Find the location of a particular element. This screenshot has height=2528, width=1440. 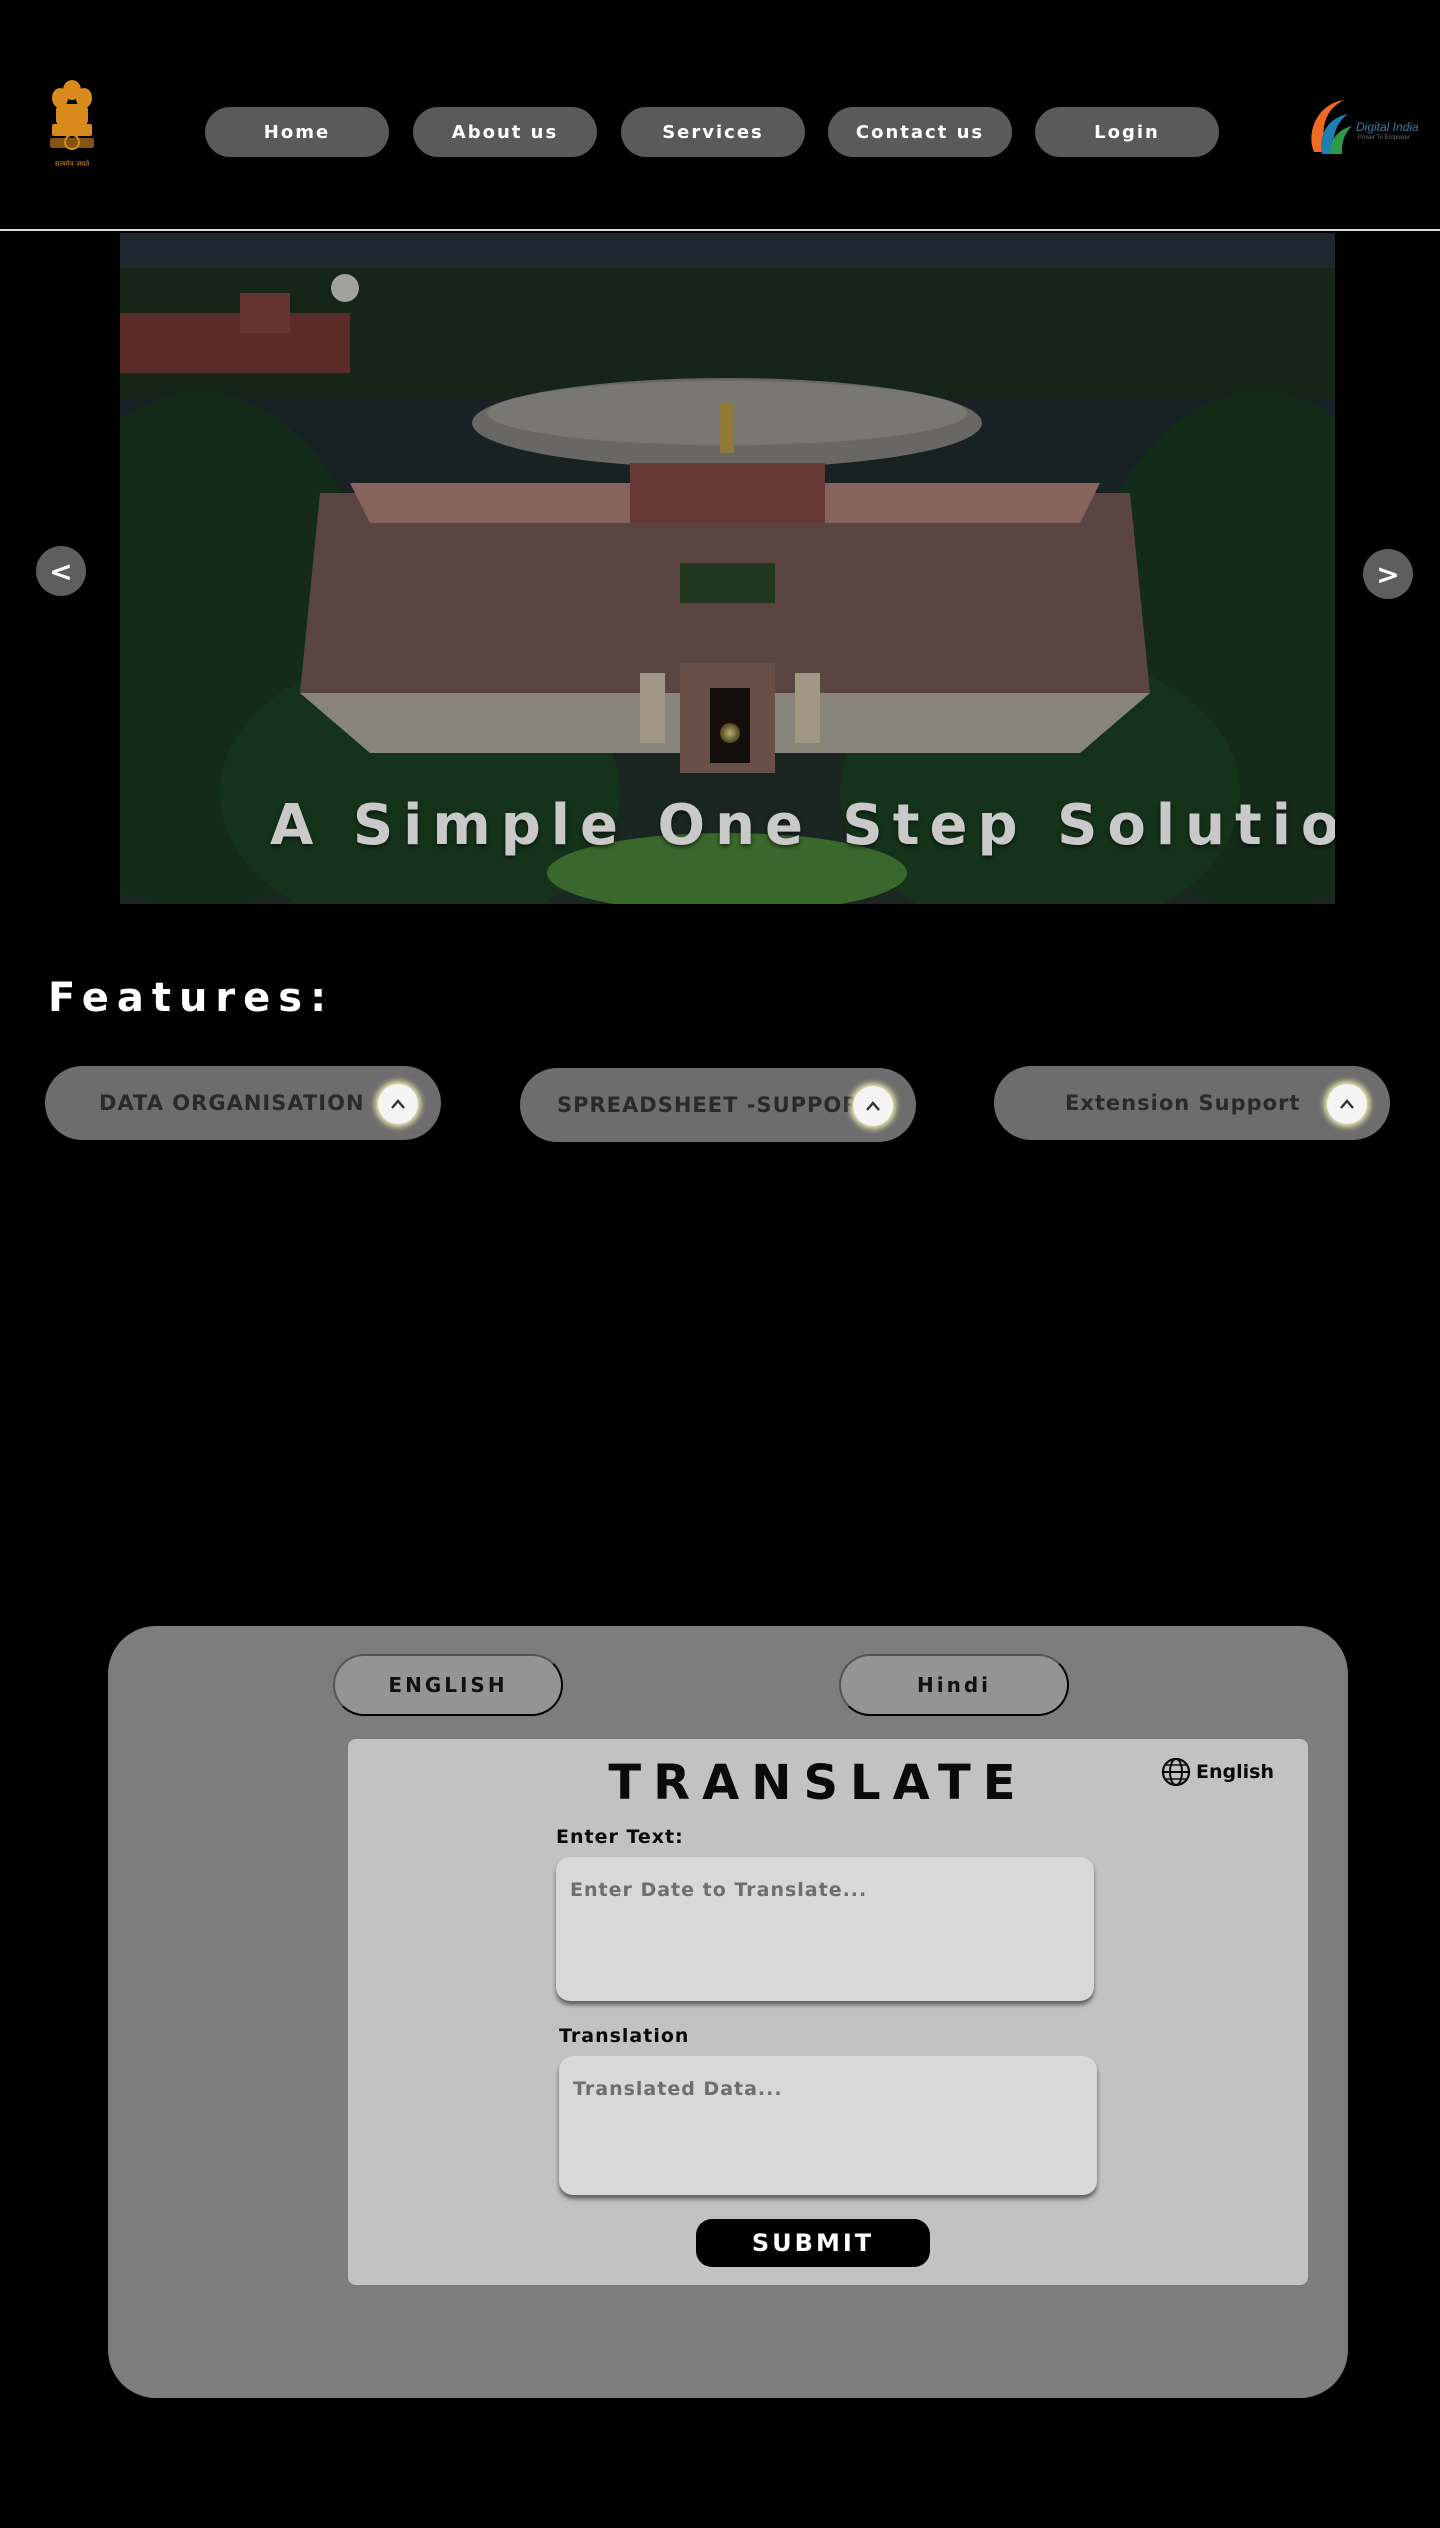

language-selector-label: English is located at coordinates (1235, 1772).